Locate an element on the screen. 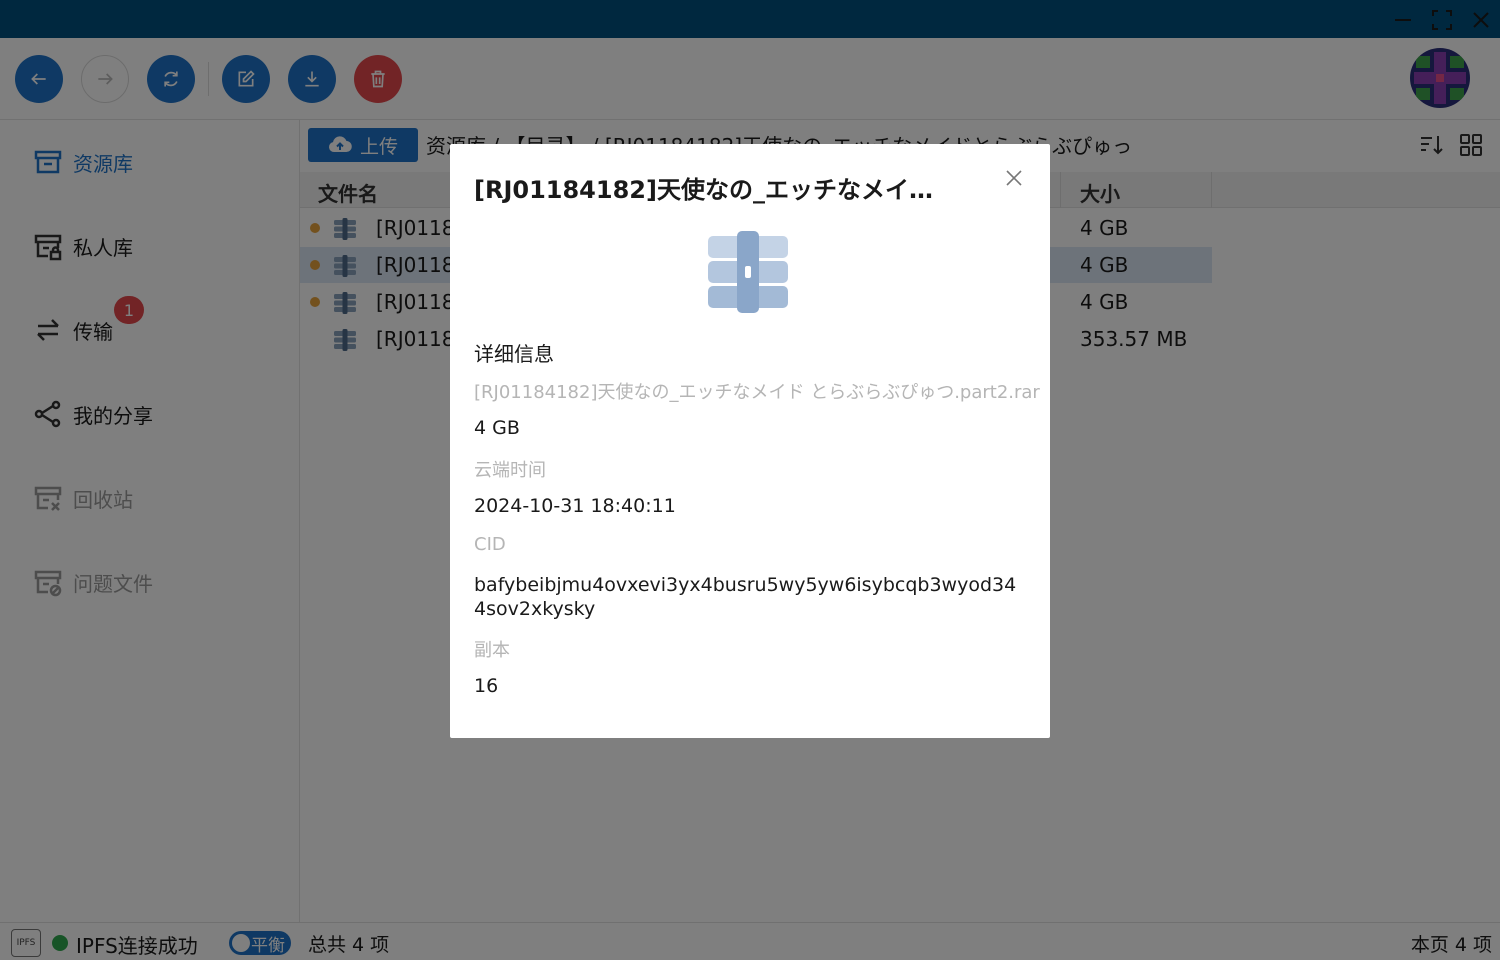  details-heading: 详细信息 is located at coordinates (514, 354).